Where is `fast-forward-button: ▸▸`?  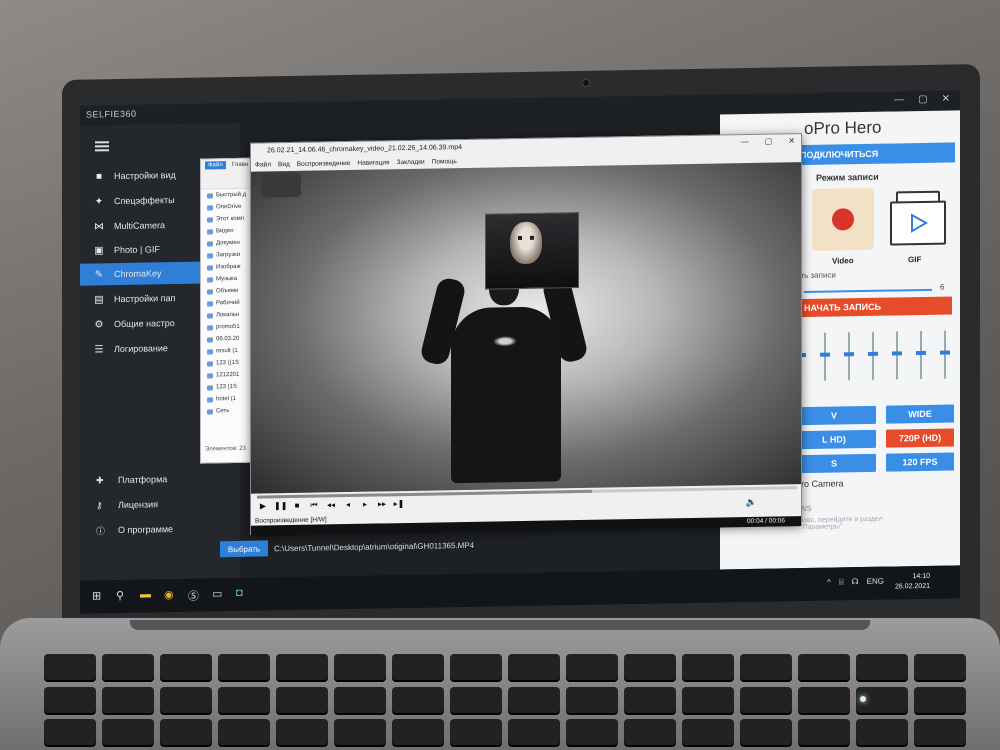
fast-forward-button: ▸▸ is located at coordinates (382, 504).